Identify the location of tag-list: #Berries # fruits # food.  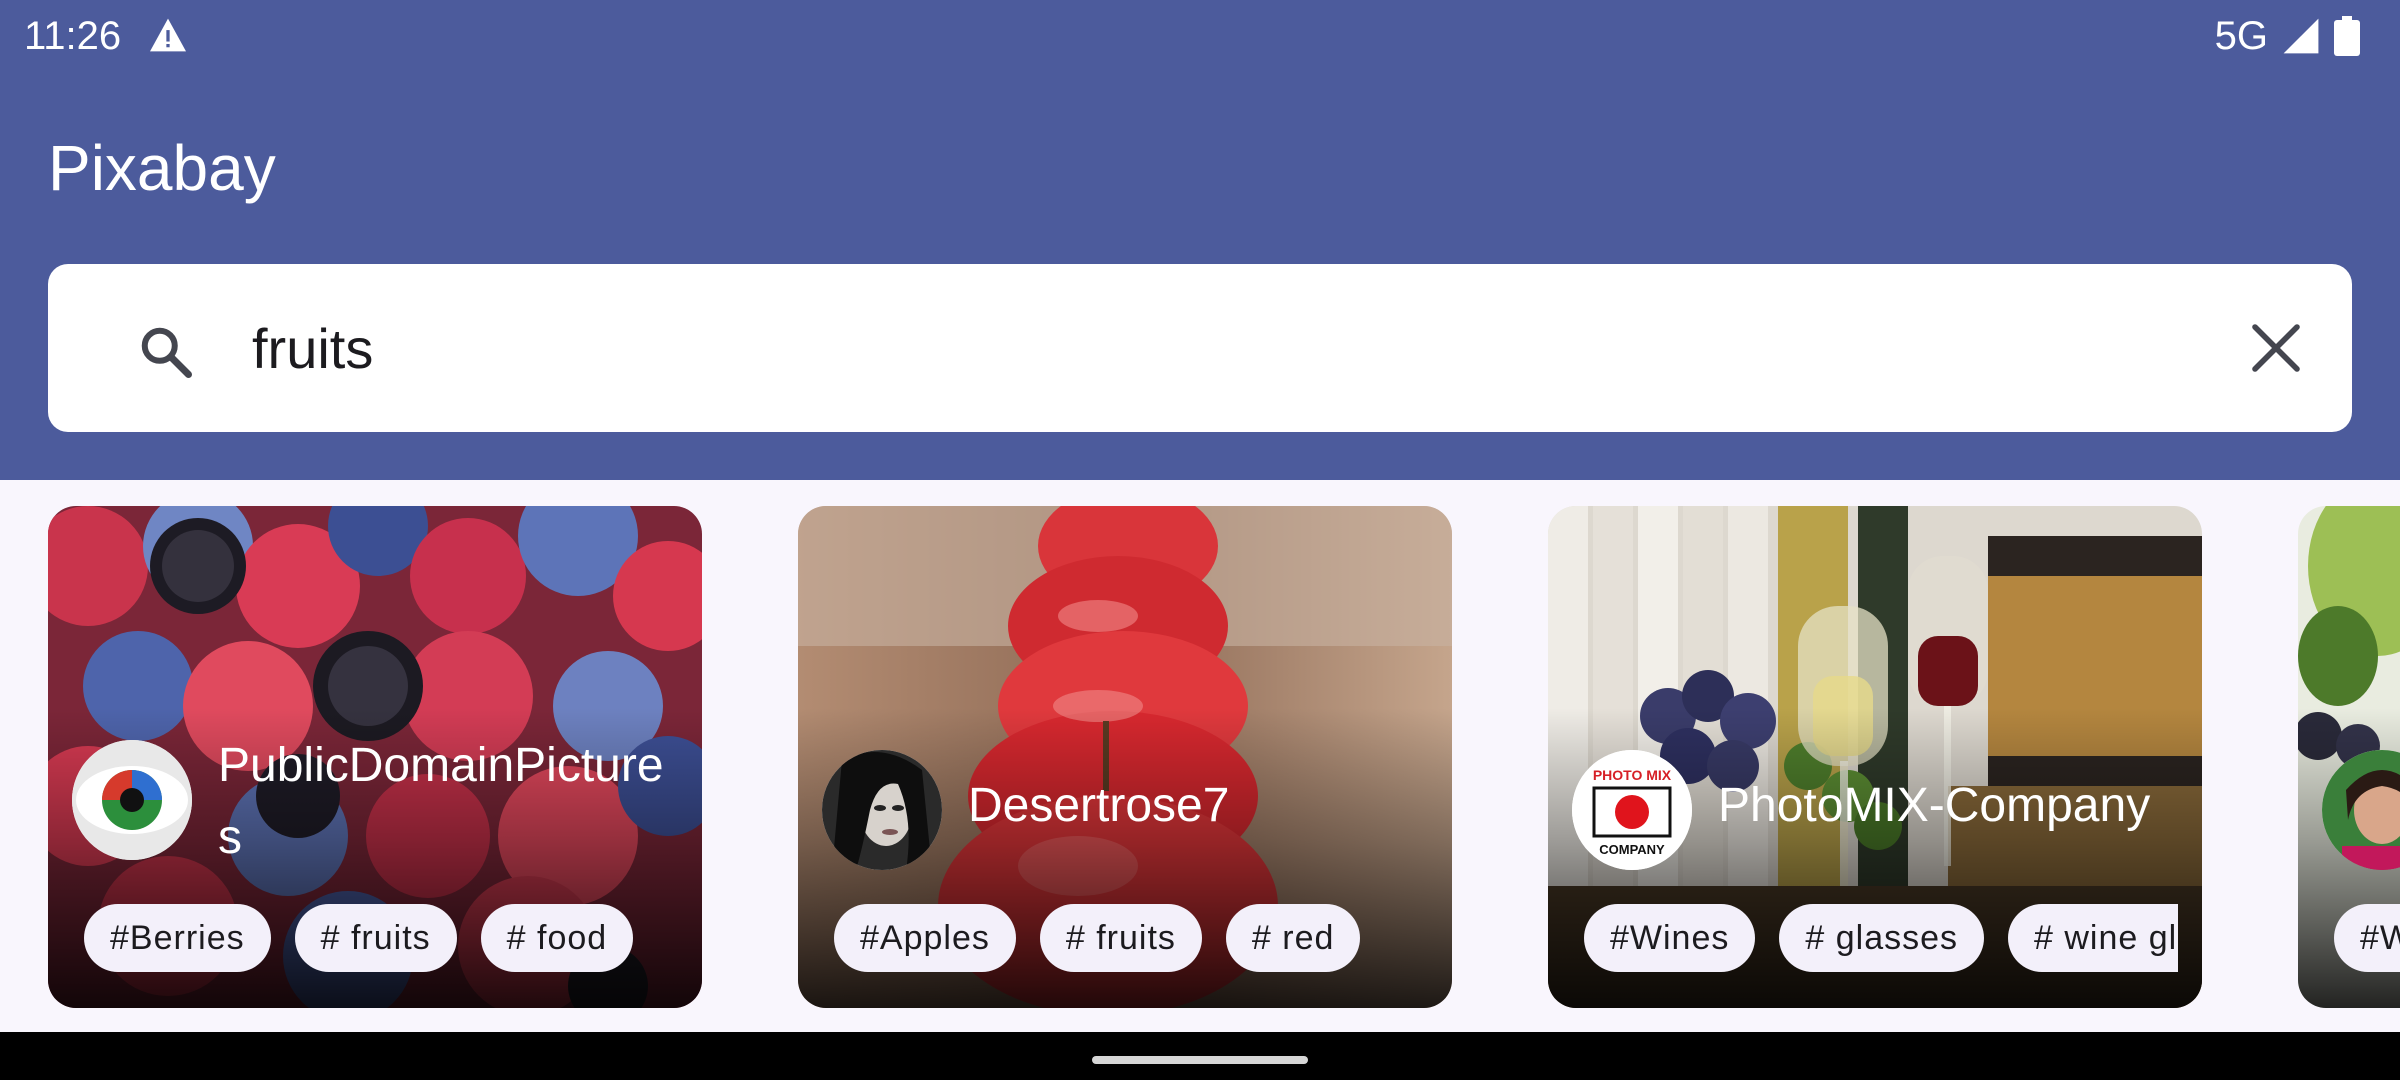
(381, 938).